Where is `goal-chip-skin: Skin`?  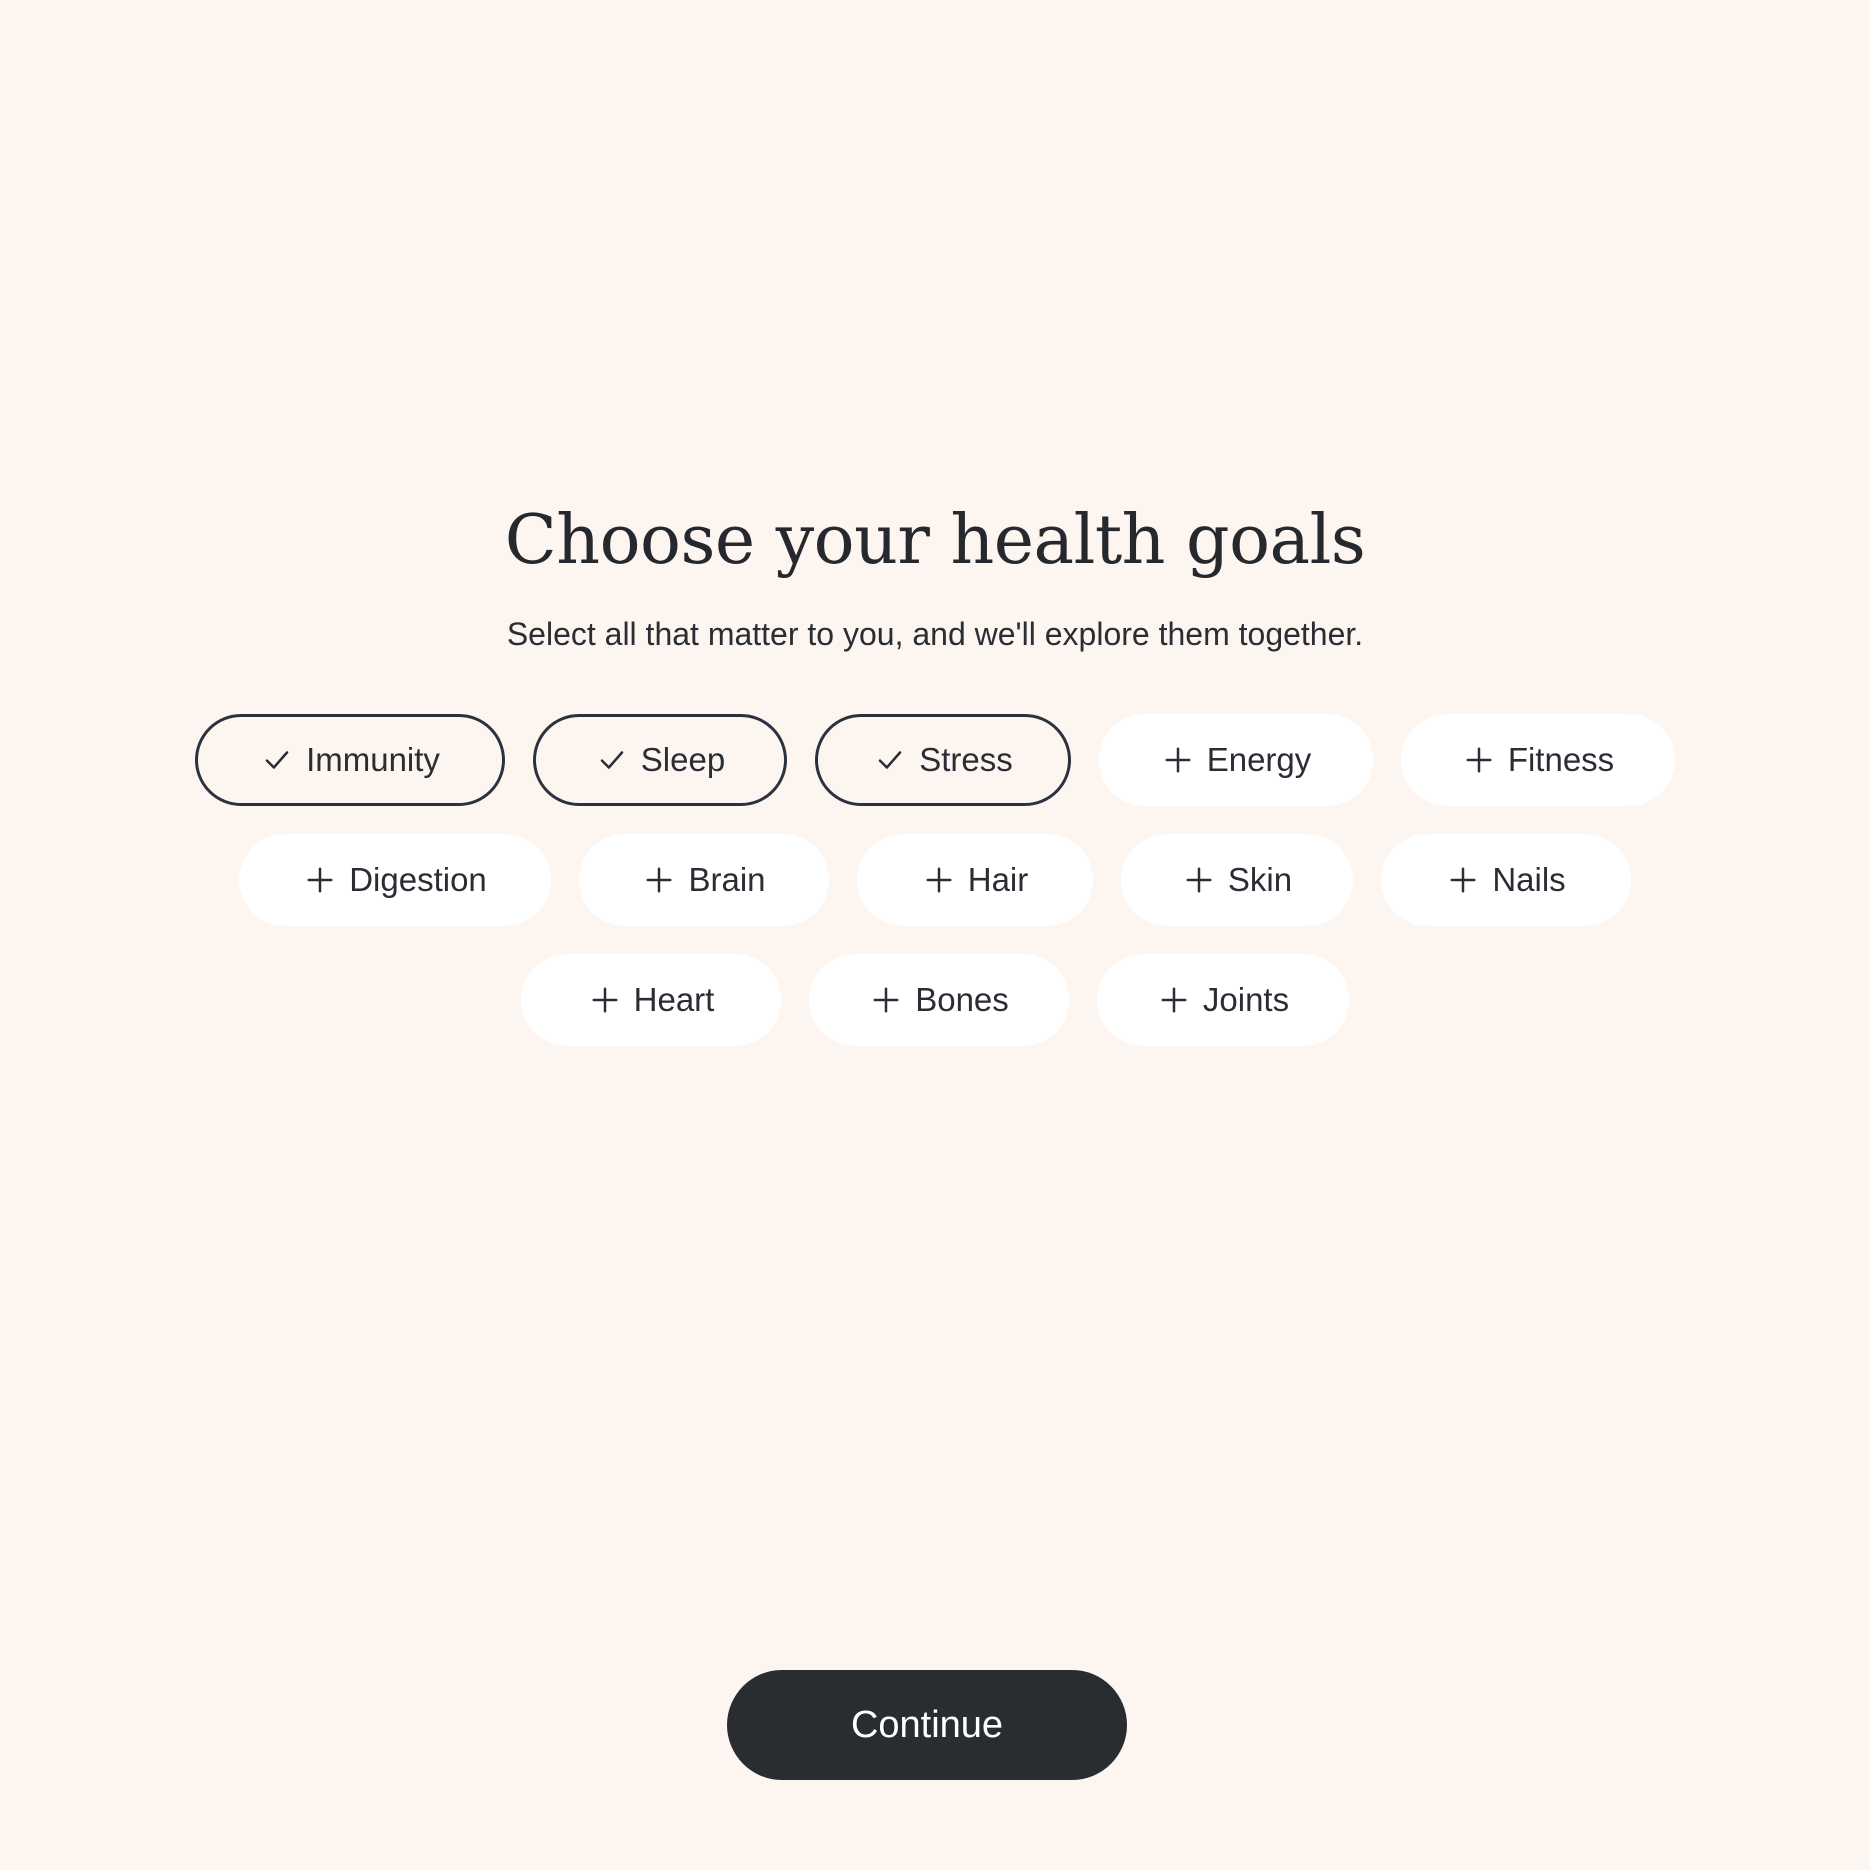 goal-chip-skin: Skin is located at coordinates (1237, 880).